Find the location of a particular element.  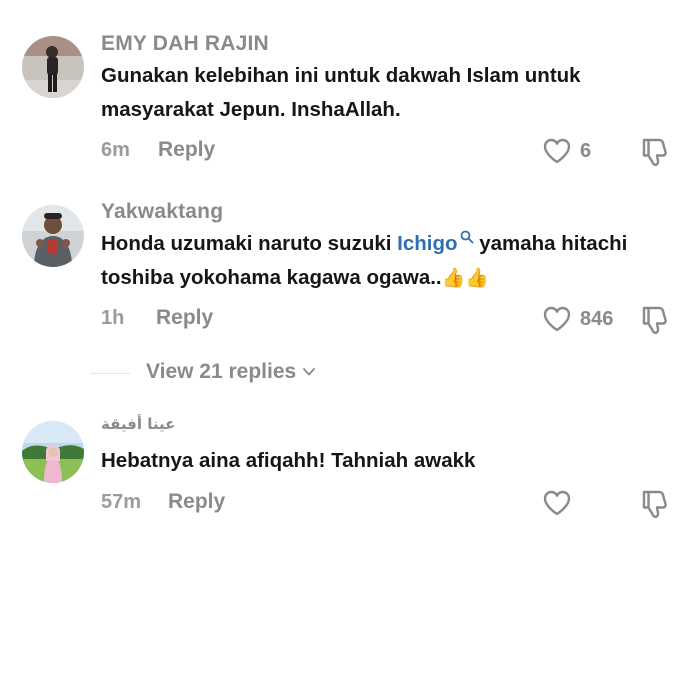

comment-text-line: masyarakat Jepun. InshaAllah. is located at coordinates (251, 109).